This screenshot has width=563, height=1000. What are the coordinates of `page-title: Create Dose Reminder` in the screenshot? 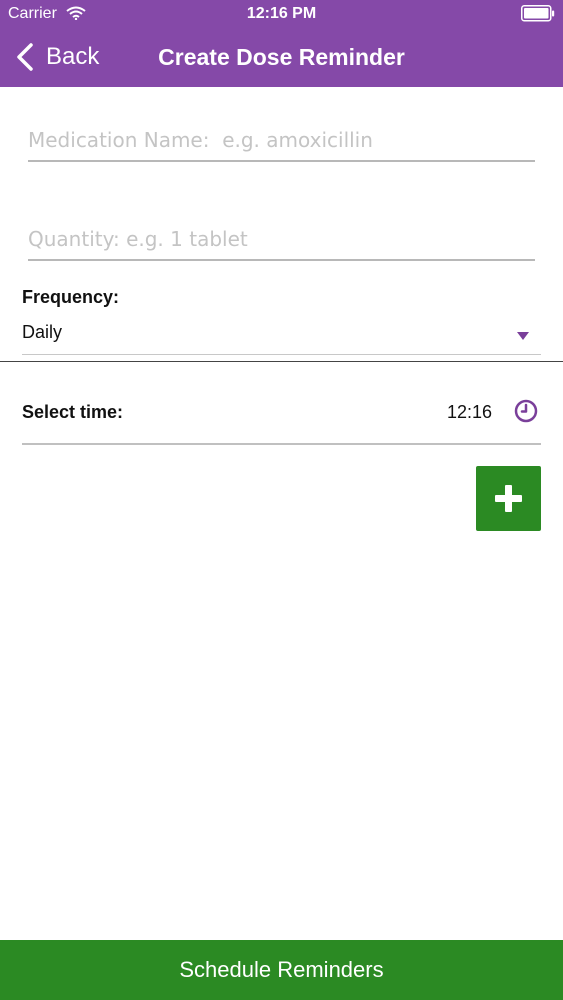 It's located at (281, 57).